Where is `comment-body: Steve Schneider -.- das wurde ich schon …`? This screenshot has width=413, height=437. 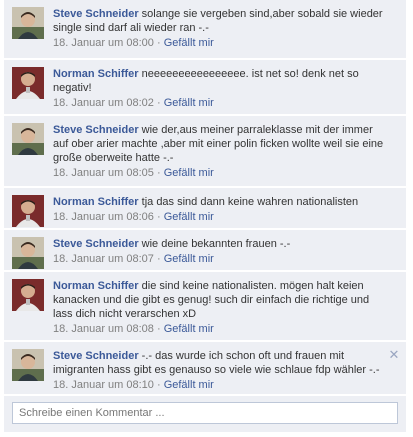
comment-body: Steve Schneider -.- das wurde ich schon … is located at coordinates (218, 370).